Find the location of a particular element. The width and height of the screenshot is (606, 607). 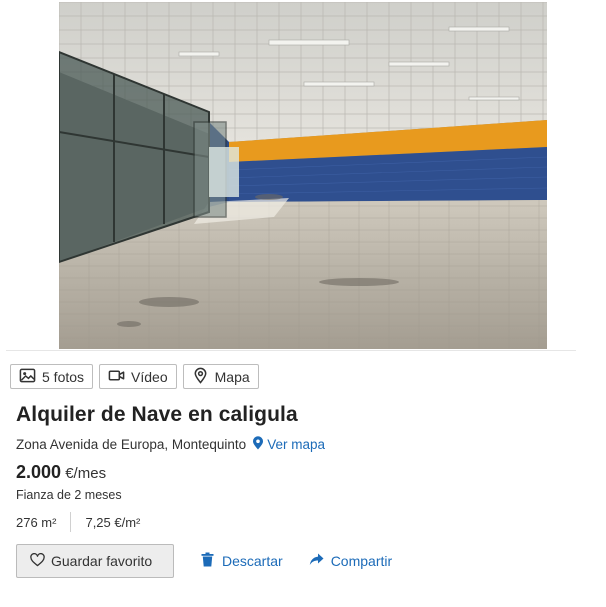

area-value: 276 m² is located at coordinates (36, 522).